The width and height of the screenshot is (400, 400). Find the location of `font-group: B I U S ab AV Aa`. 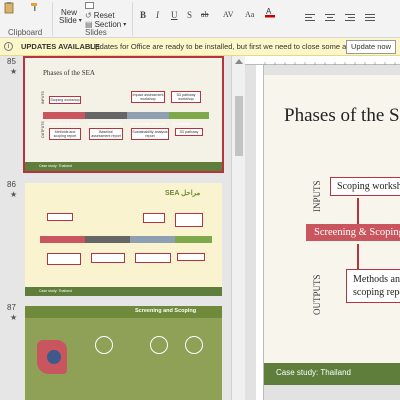

font-group: B I U S ab AV Aa is located at coordinates (200, 19).